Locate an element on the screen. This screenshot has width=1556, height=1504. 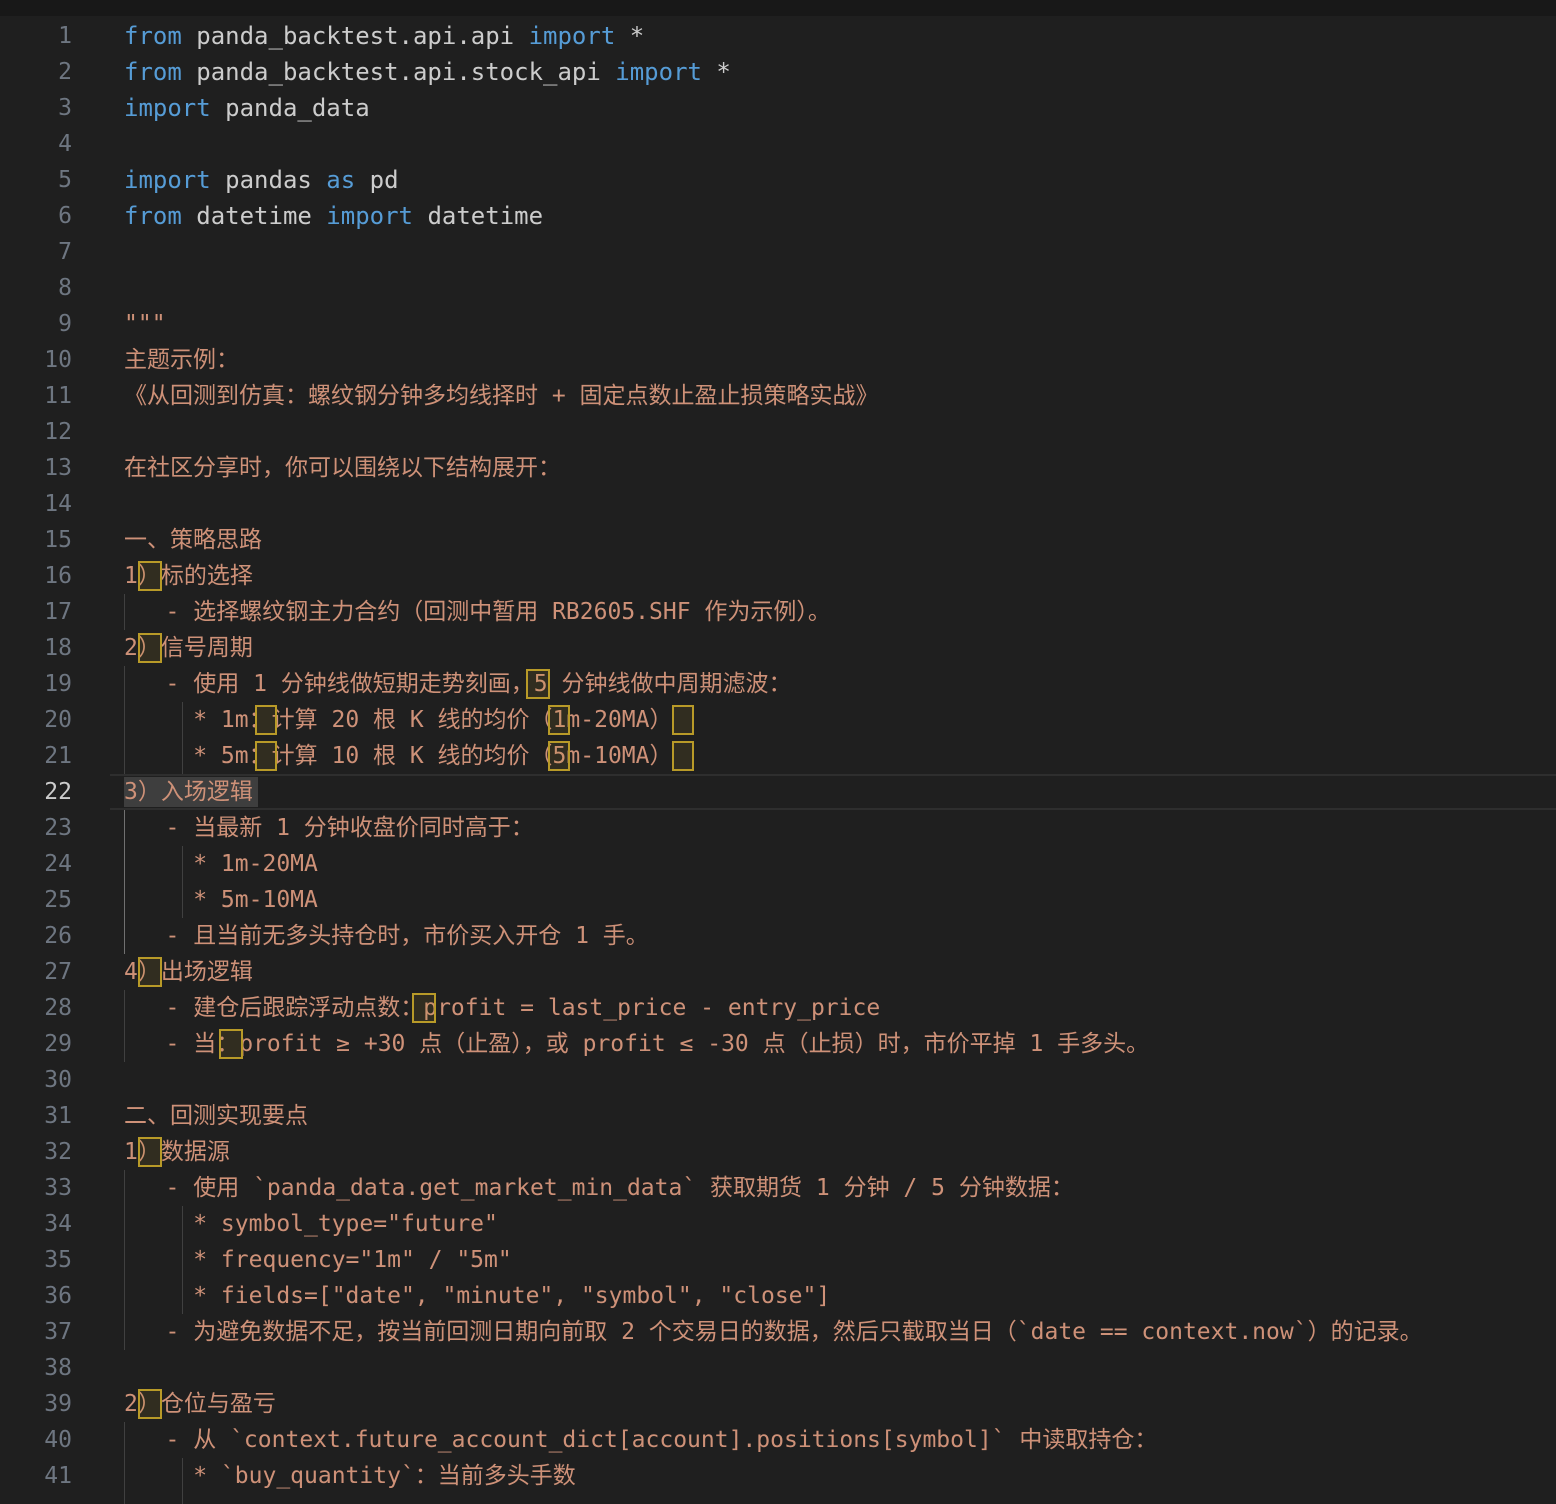
code-line: 16 1）标的选择 is located at coordinates (778, 576).